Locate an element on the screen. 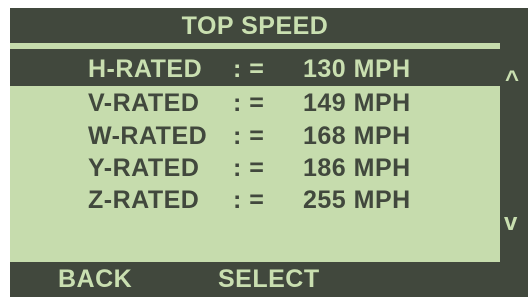  rating-label: W-RATED is located at coordinates (148, 136).